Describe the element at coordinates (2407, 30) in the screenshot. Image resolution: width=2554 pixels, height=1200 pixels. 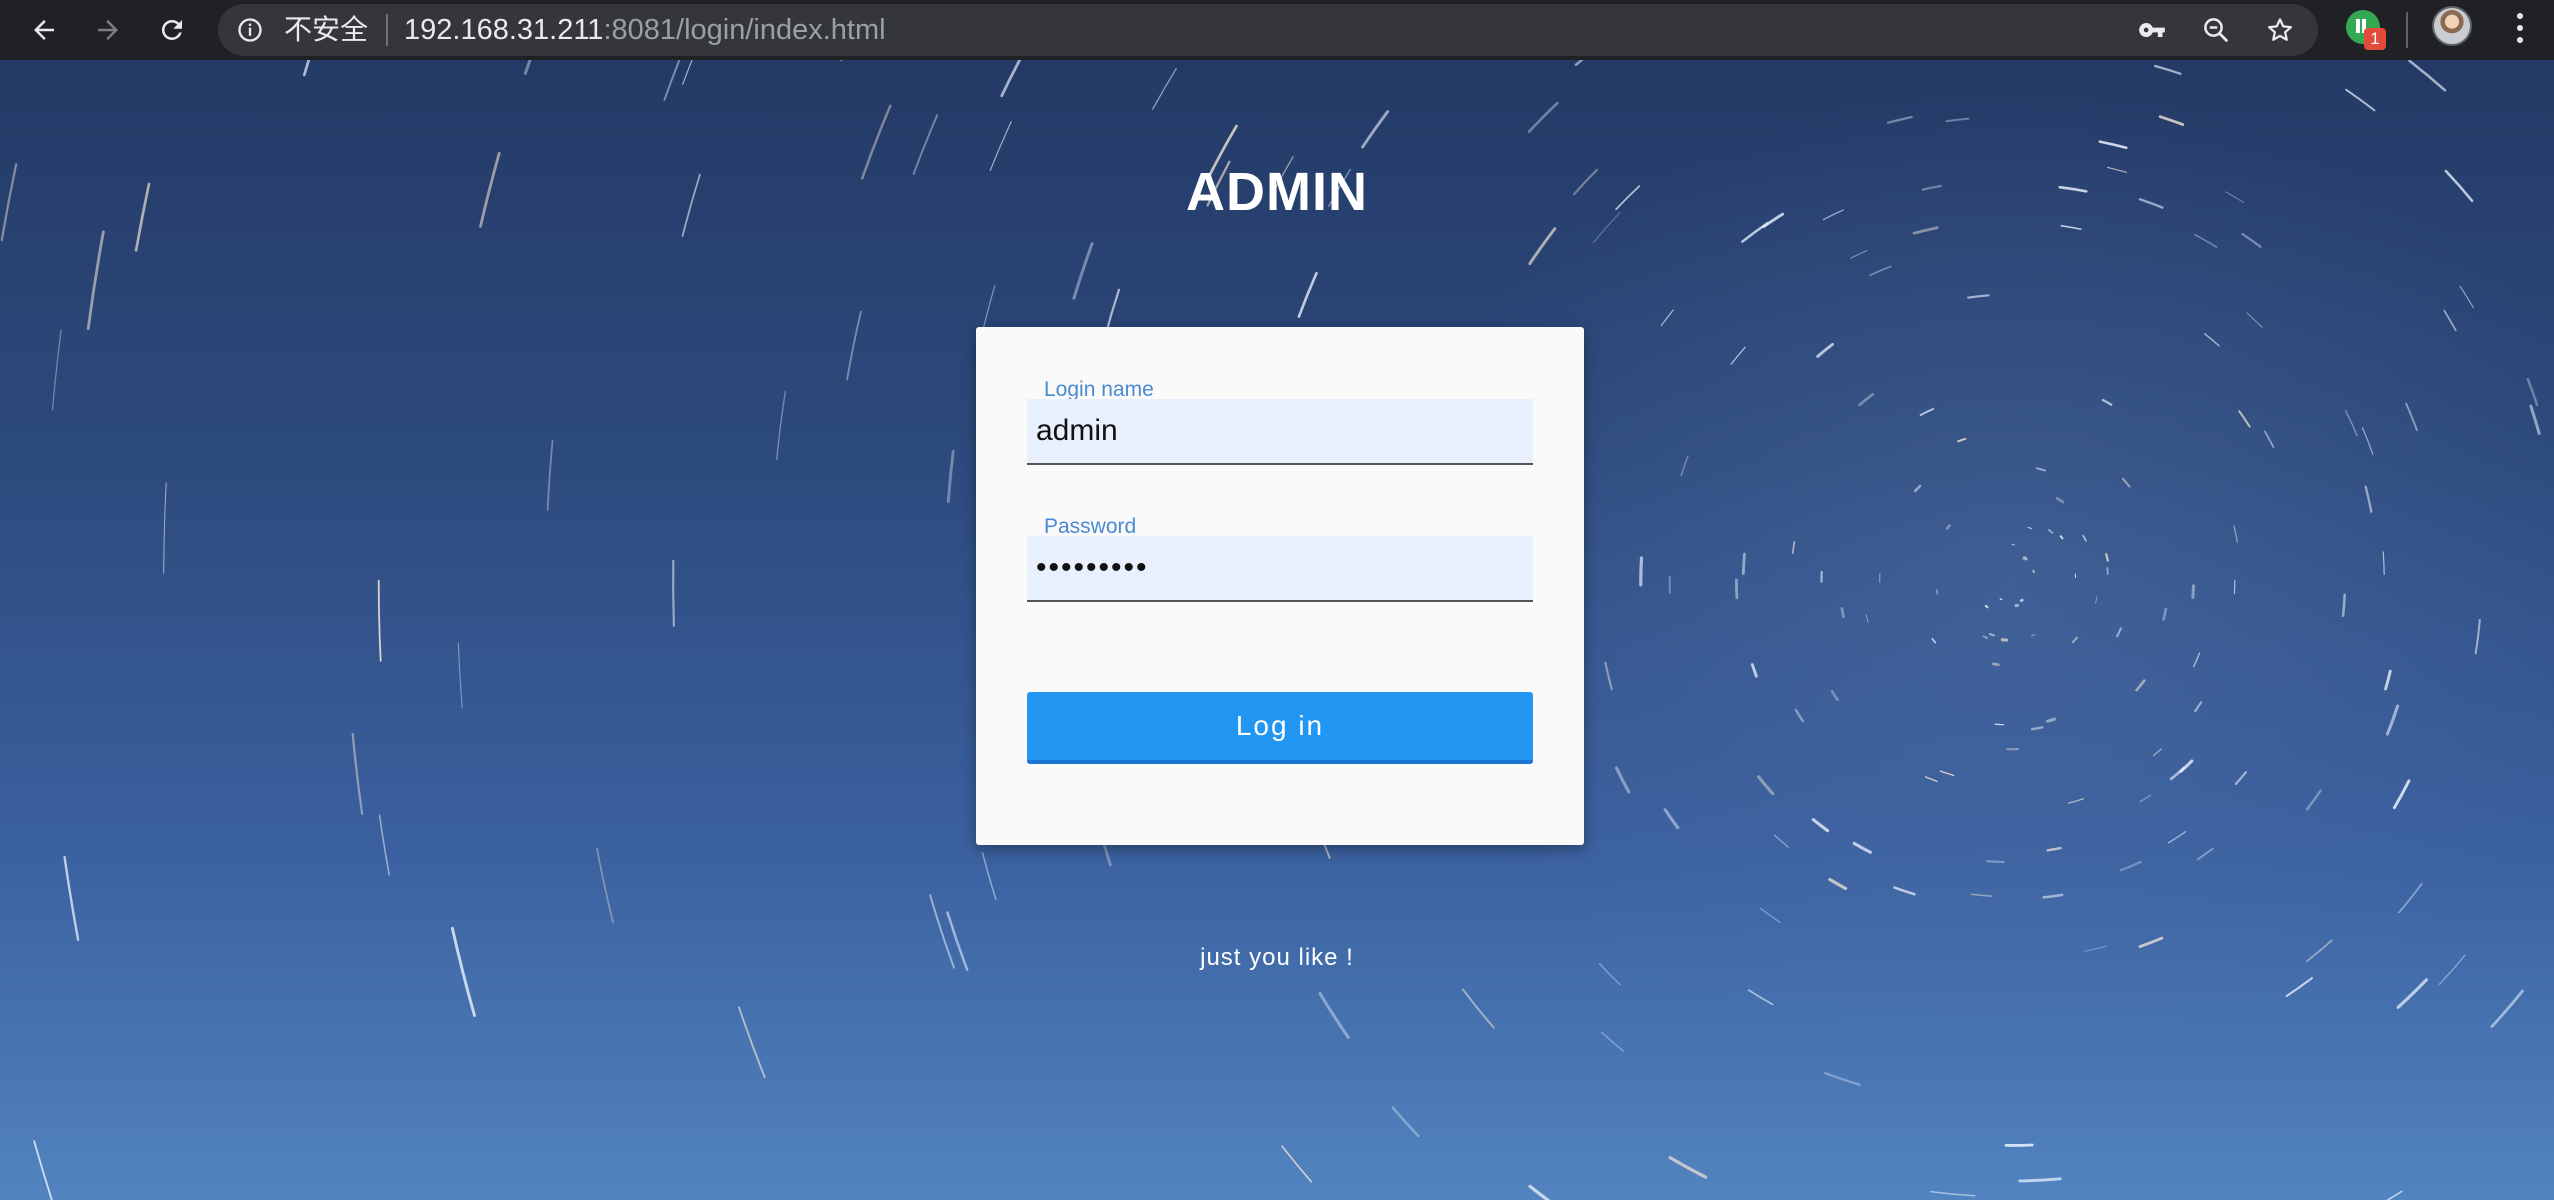
I see `toolbar-divider` at that location.